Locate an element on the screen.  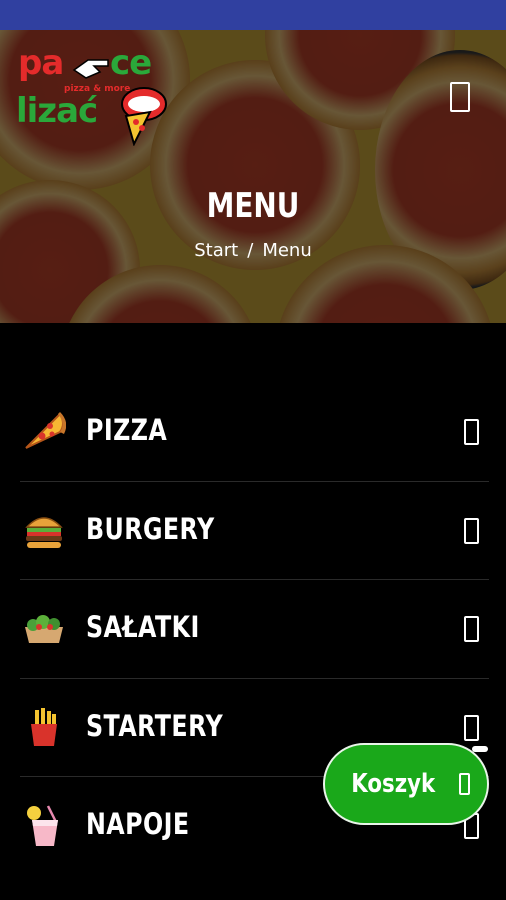
logo-word-2: ce is located at coordinates (131, 63).